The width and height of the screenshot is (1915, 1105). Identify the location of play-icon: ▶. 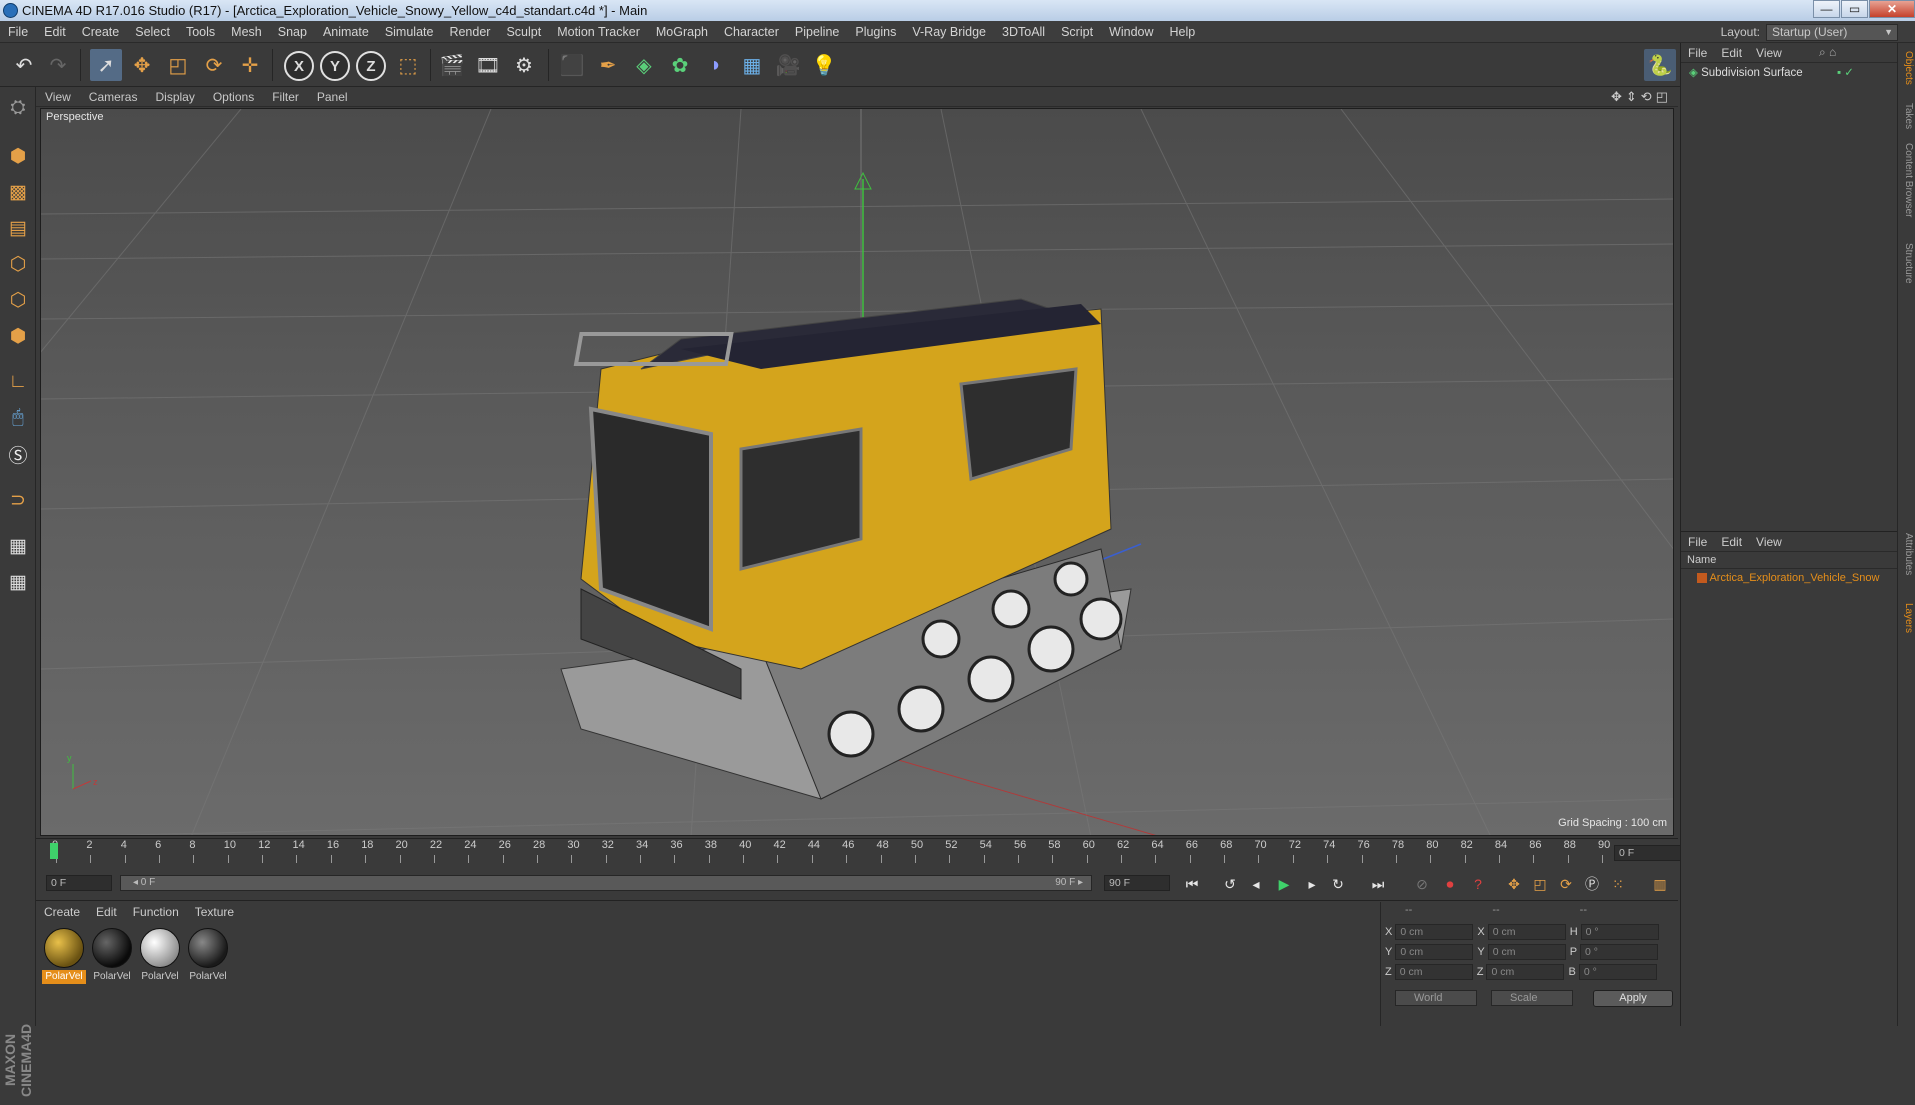
(1284, 884).